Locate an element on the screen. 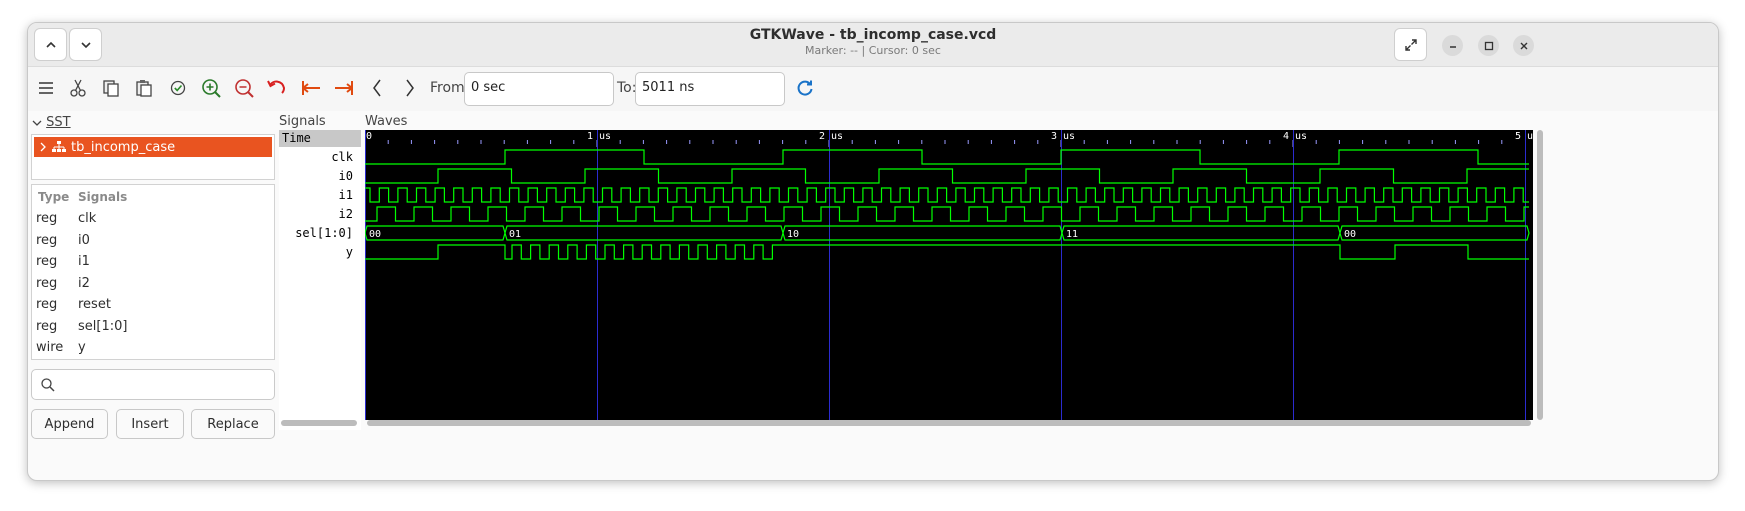 This screenshot has width=1745, height=511. copy-button is located at coordinates (111, 88).